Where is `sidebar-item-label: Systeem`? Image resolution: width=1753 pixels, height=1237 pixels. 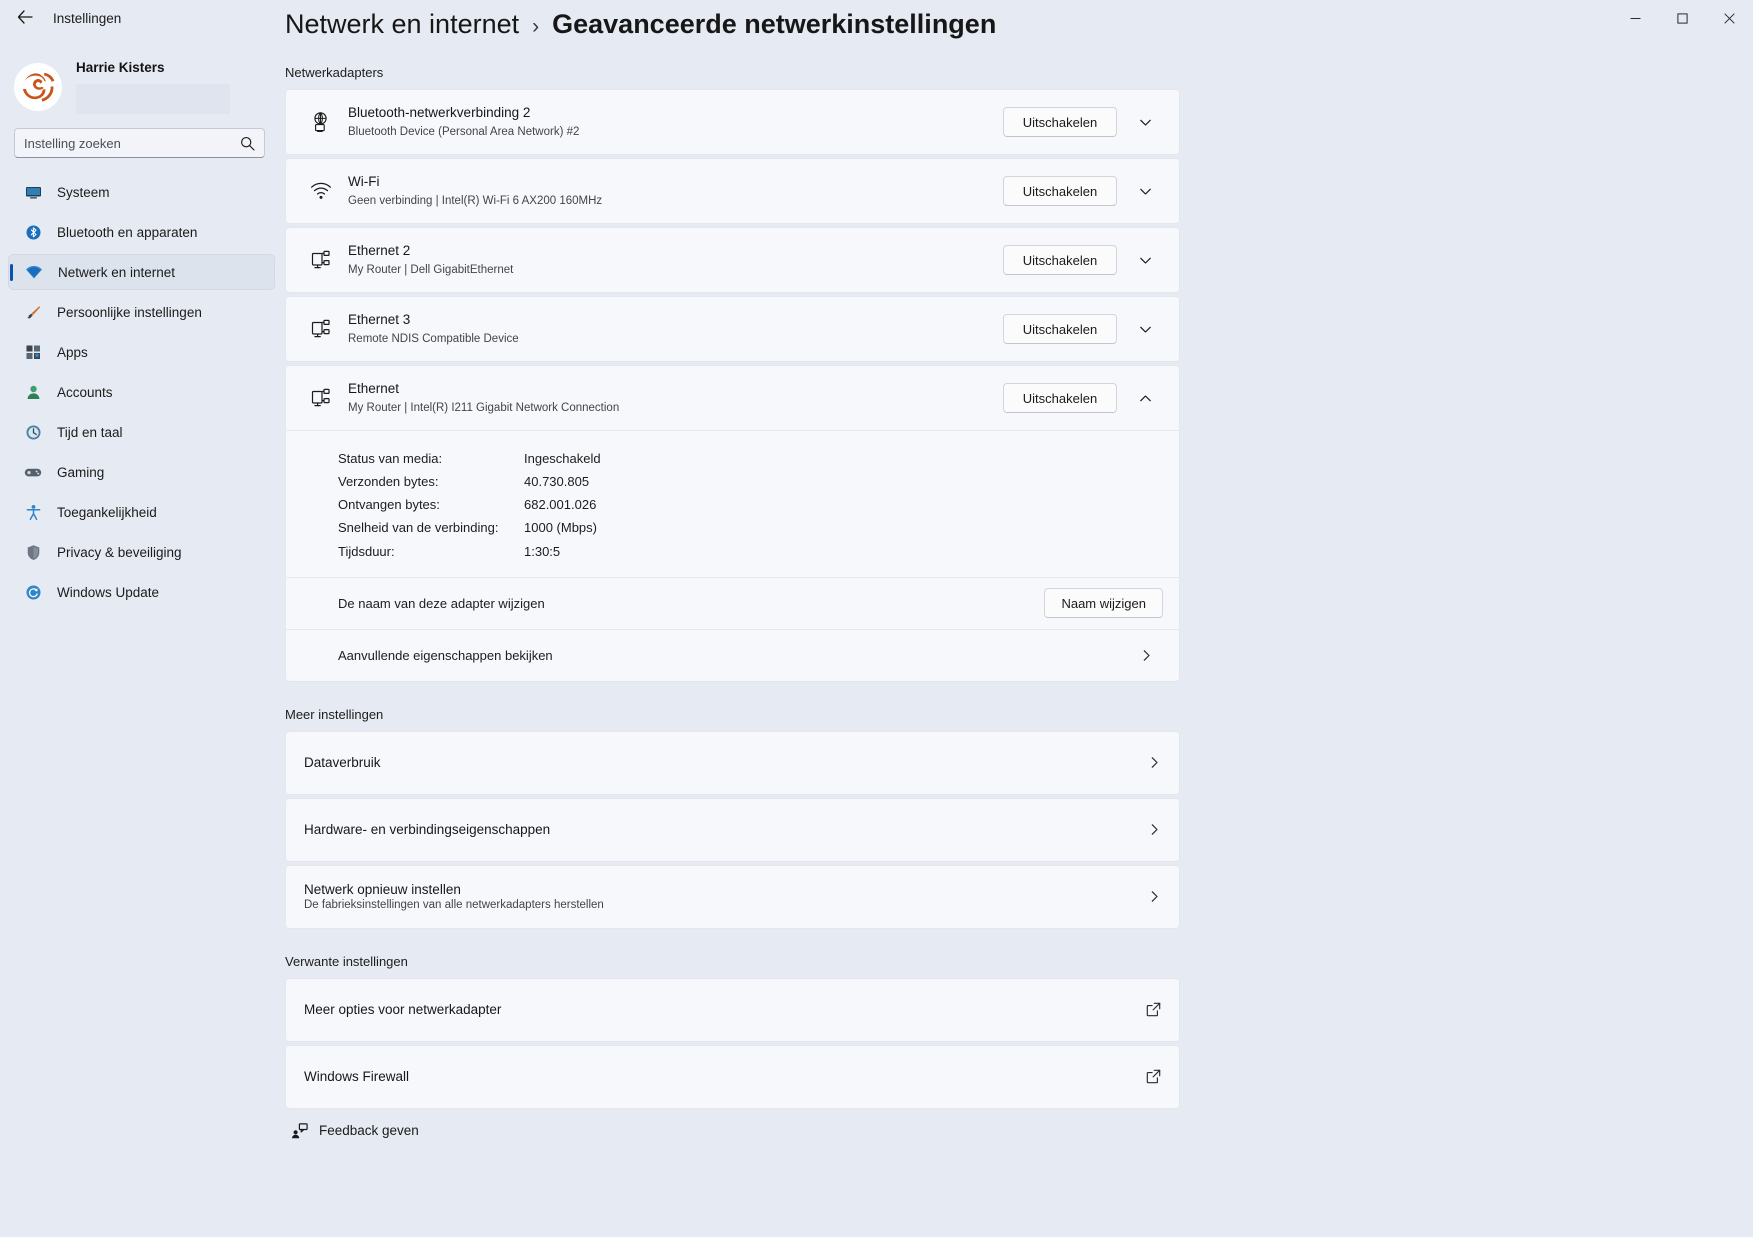
sidebar-item-label: Systeem is located at coordinates (83, 192).